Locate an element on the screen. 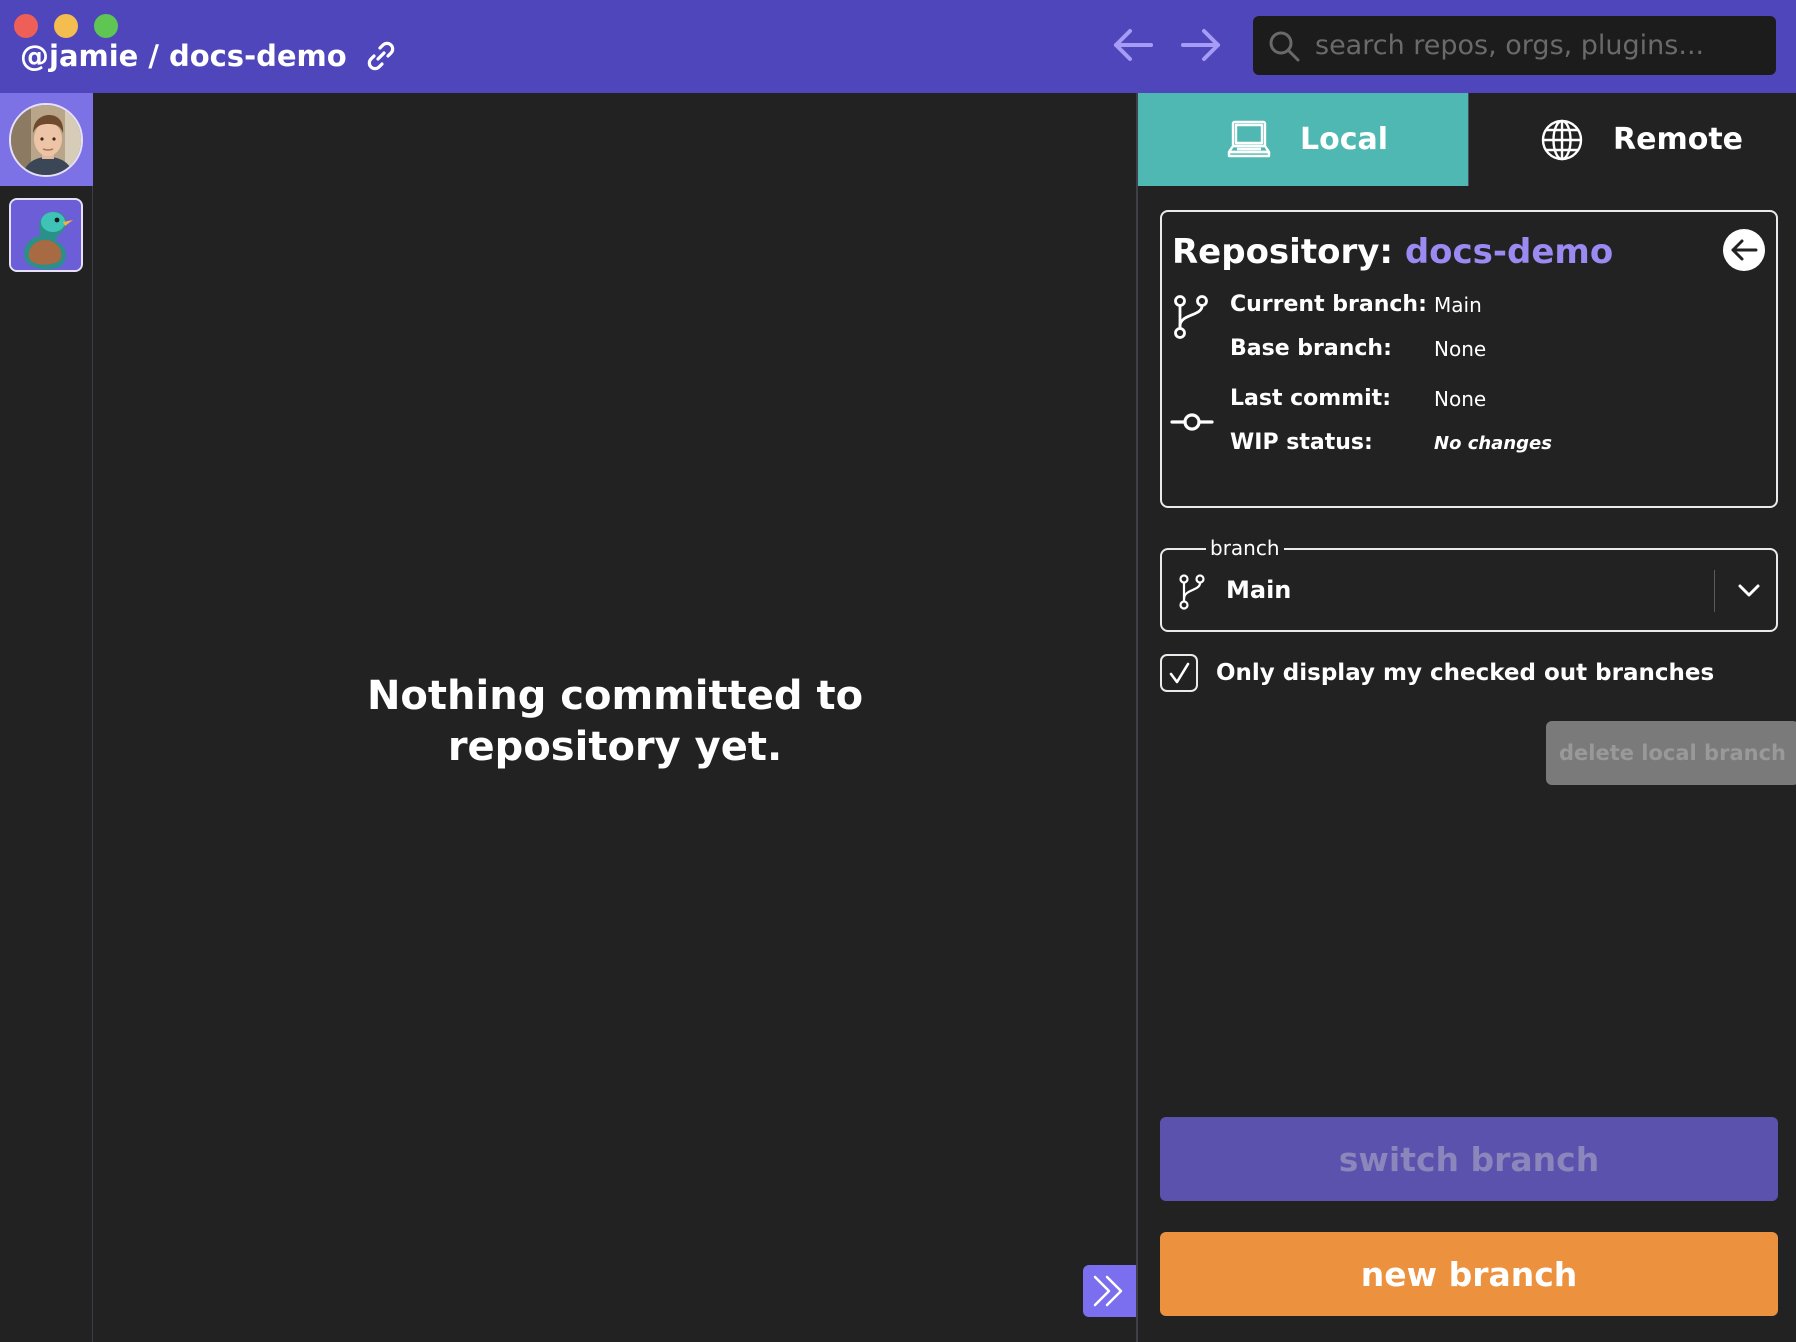  repository-title: Repository: docs-demo is located at coordinates (1392, 252).